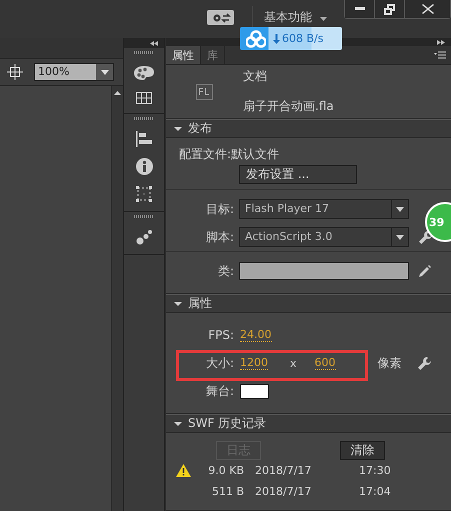 The height and width of the screenshot is (511, 451). I want to click on class-label: 类:, so click(225, 271).